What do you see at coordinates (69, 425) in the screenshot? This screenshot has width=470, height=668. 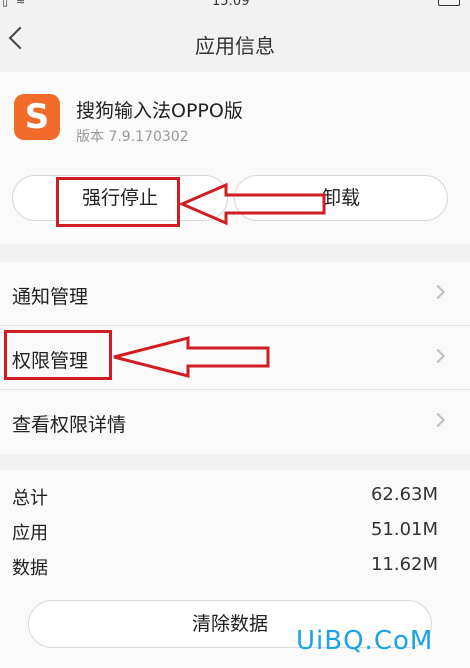 I see `list-item-label: 查看权限详情` at bounding box center [69, 425].